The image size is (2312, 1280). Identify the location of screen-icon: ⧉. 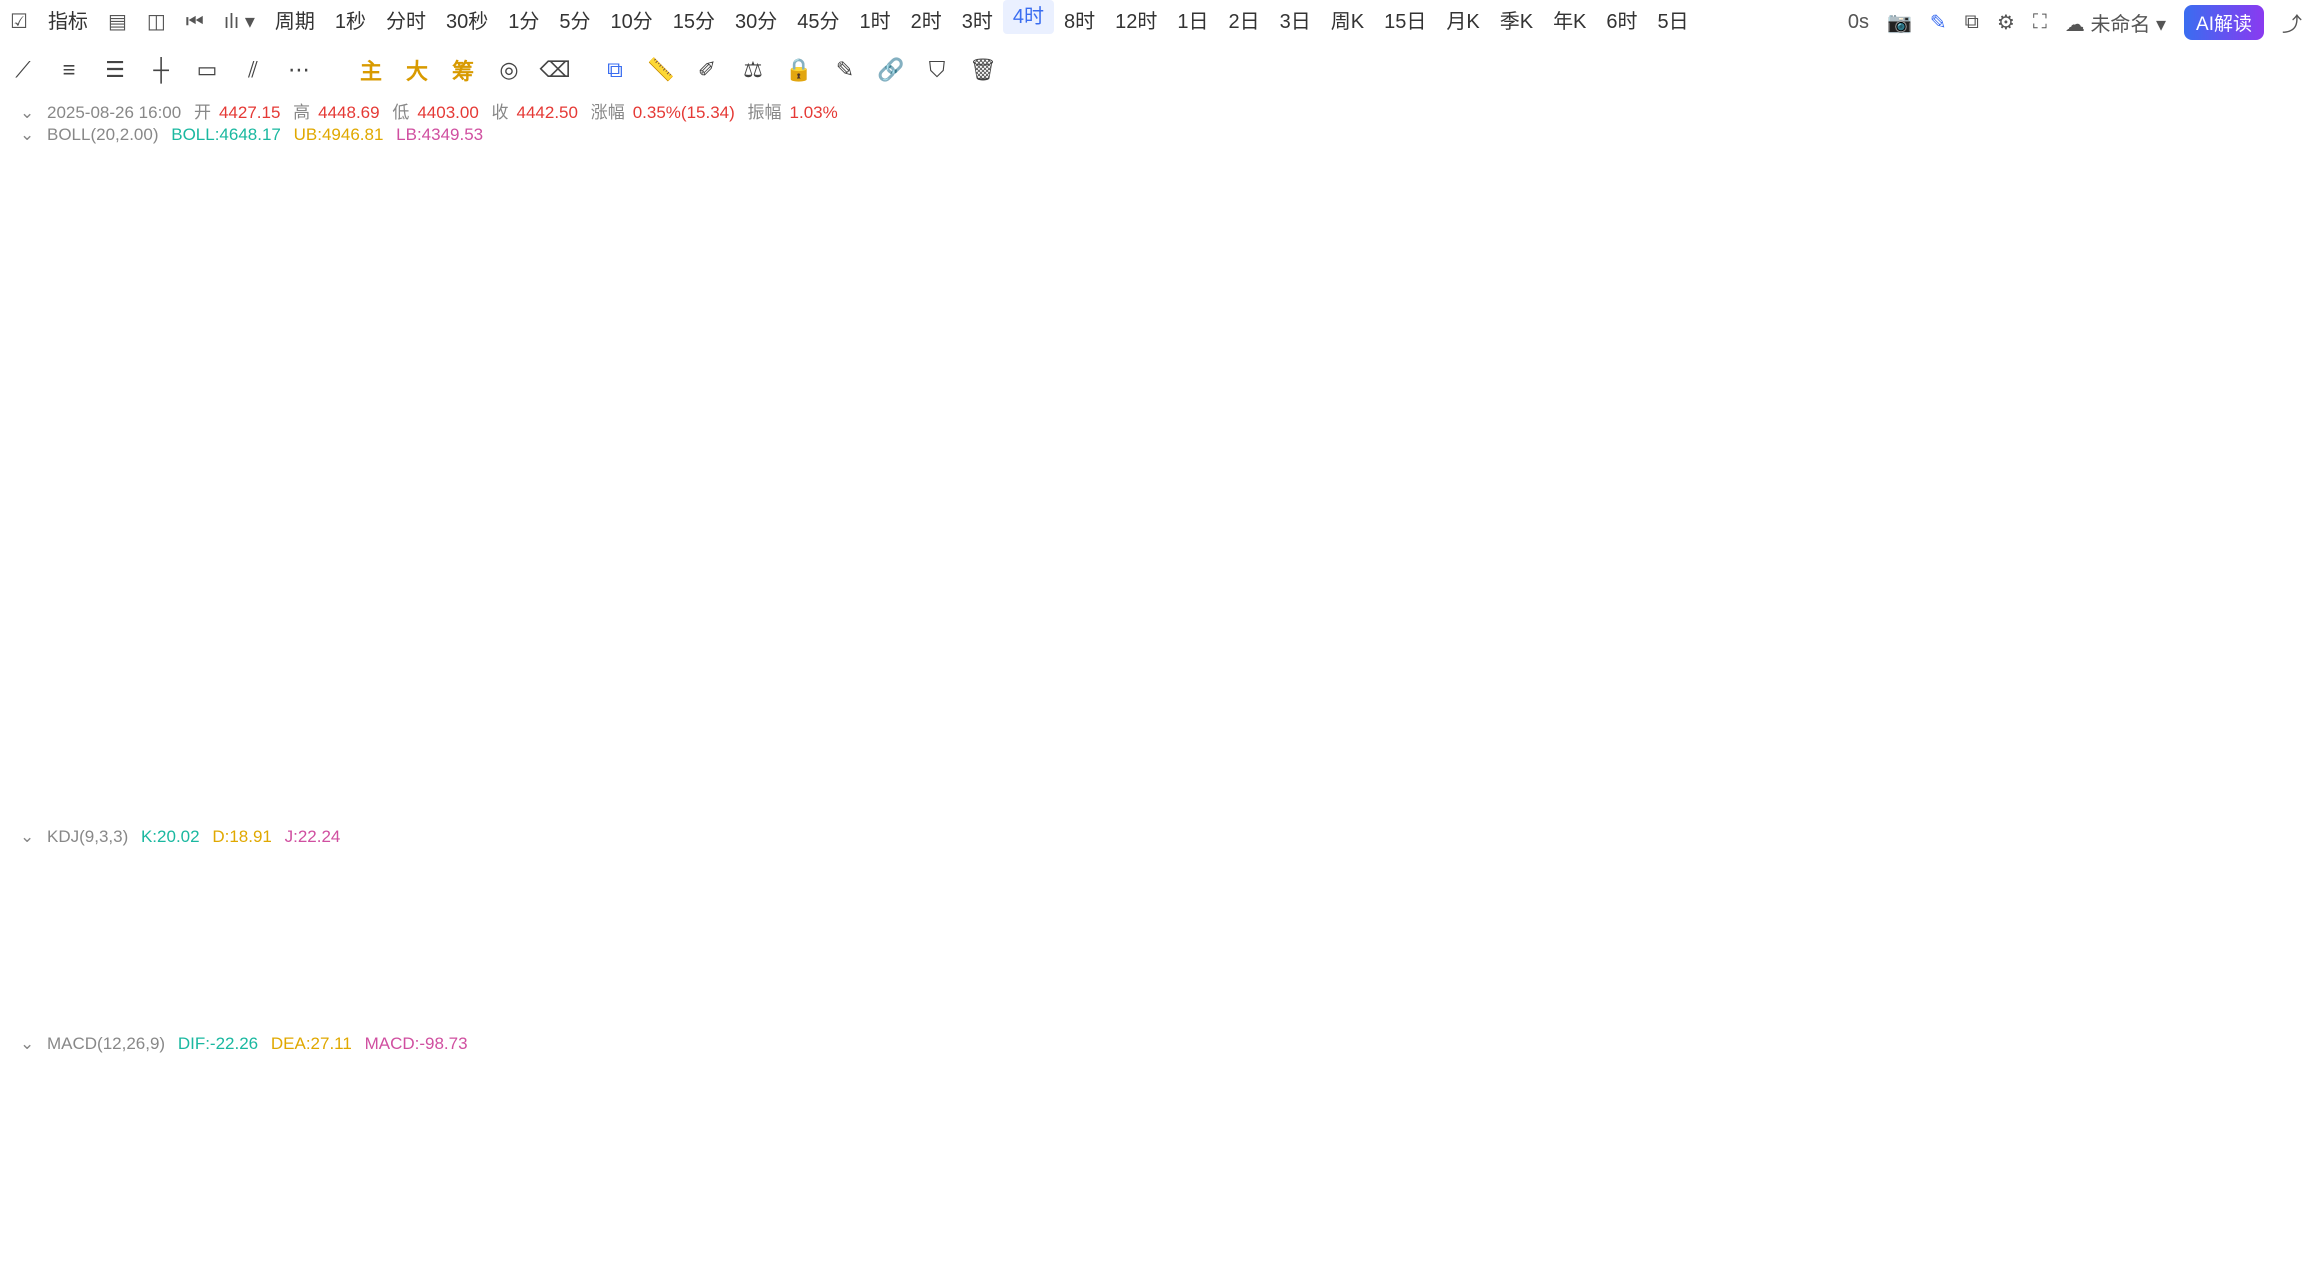
(1972, 22).